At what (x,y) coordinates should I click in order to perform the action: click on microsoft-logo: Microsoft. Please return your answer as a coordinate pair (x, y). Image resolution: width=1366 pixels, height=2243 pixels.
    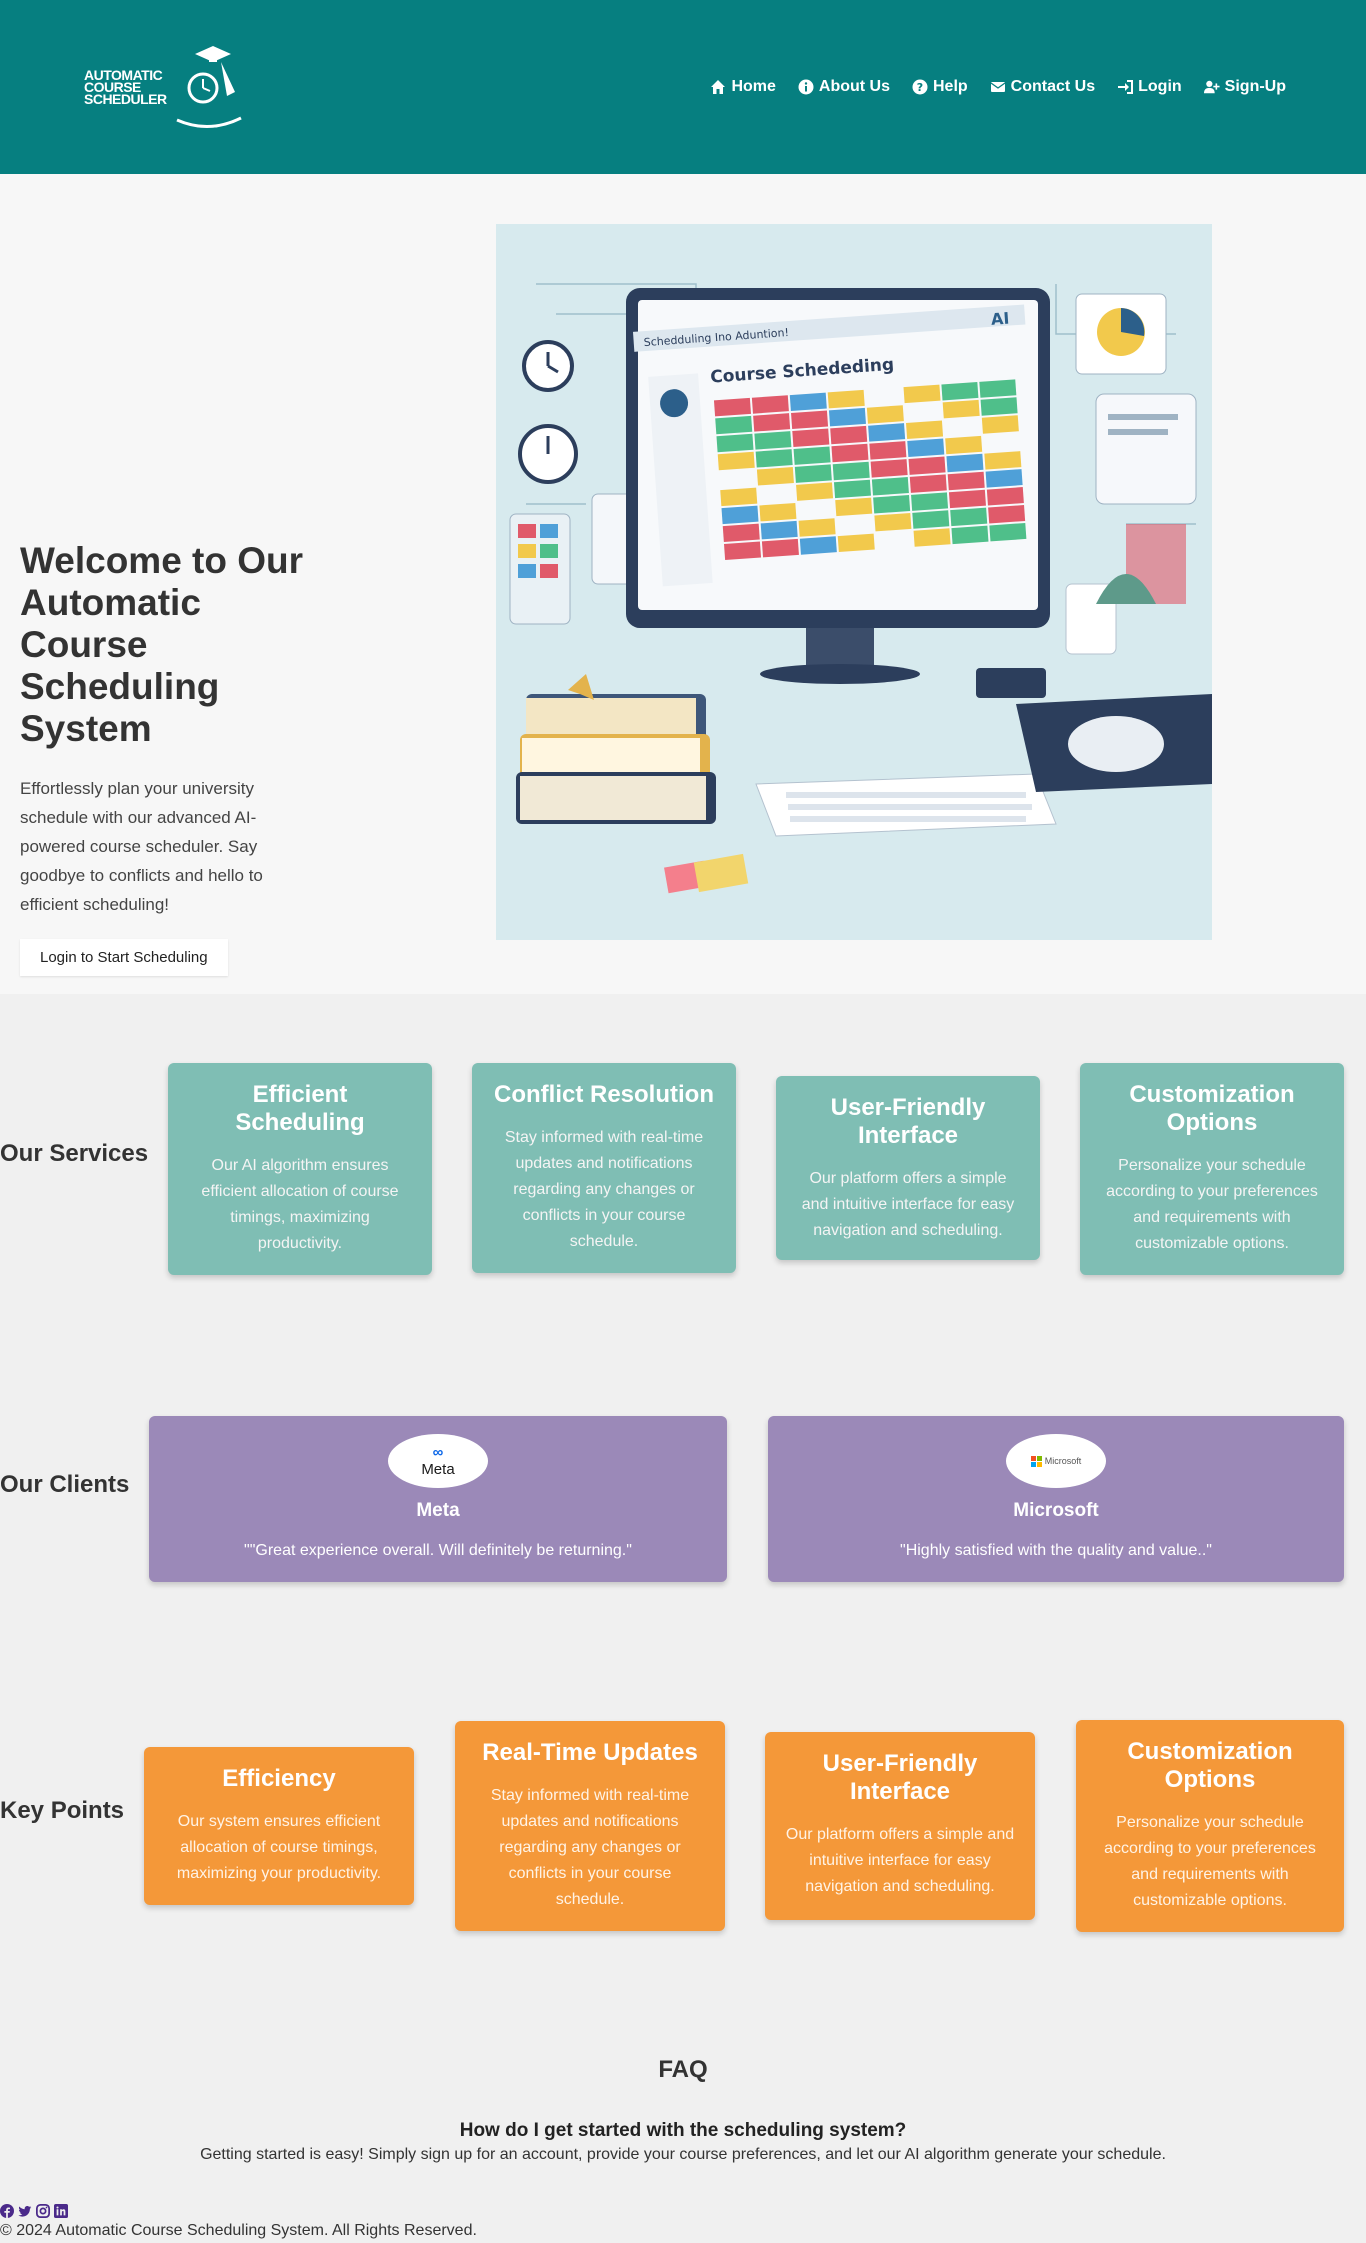
    Looking at the image, I should click on (1056, 1461).